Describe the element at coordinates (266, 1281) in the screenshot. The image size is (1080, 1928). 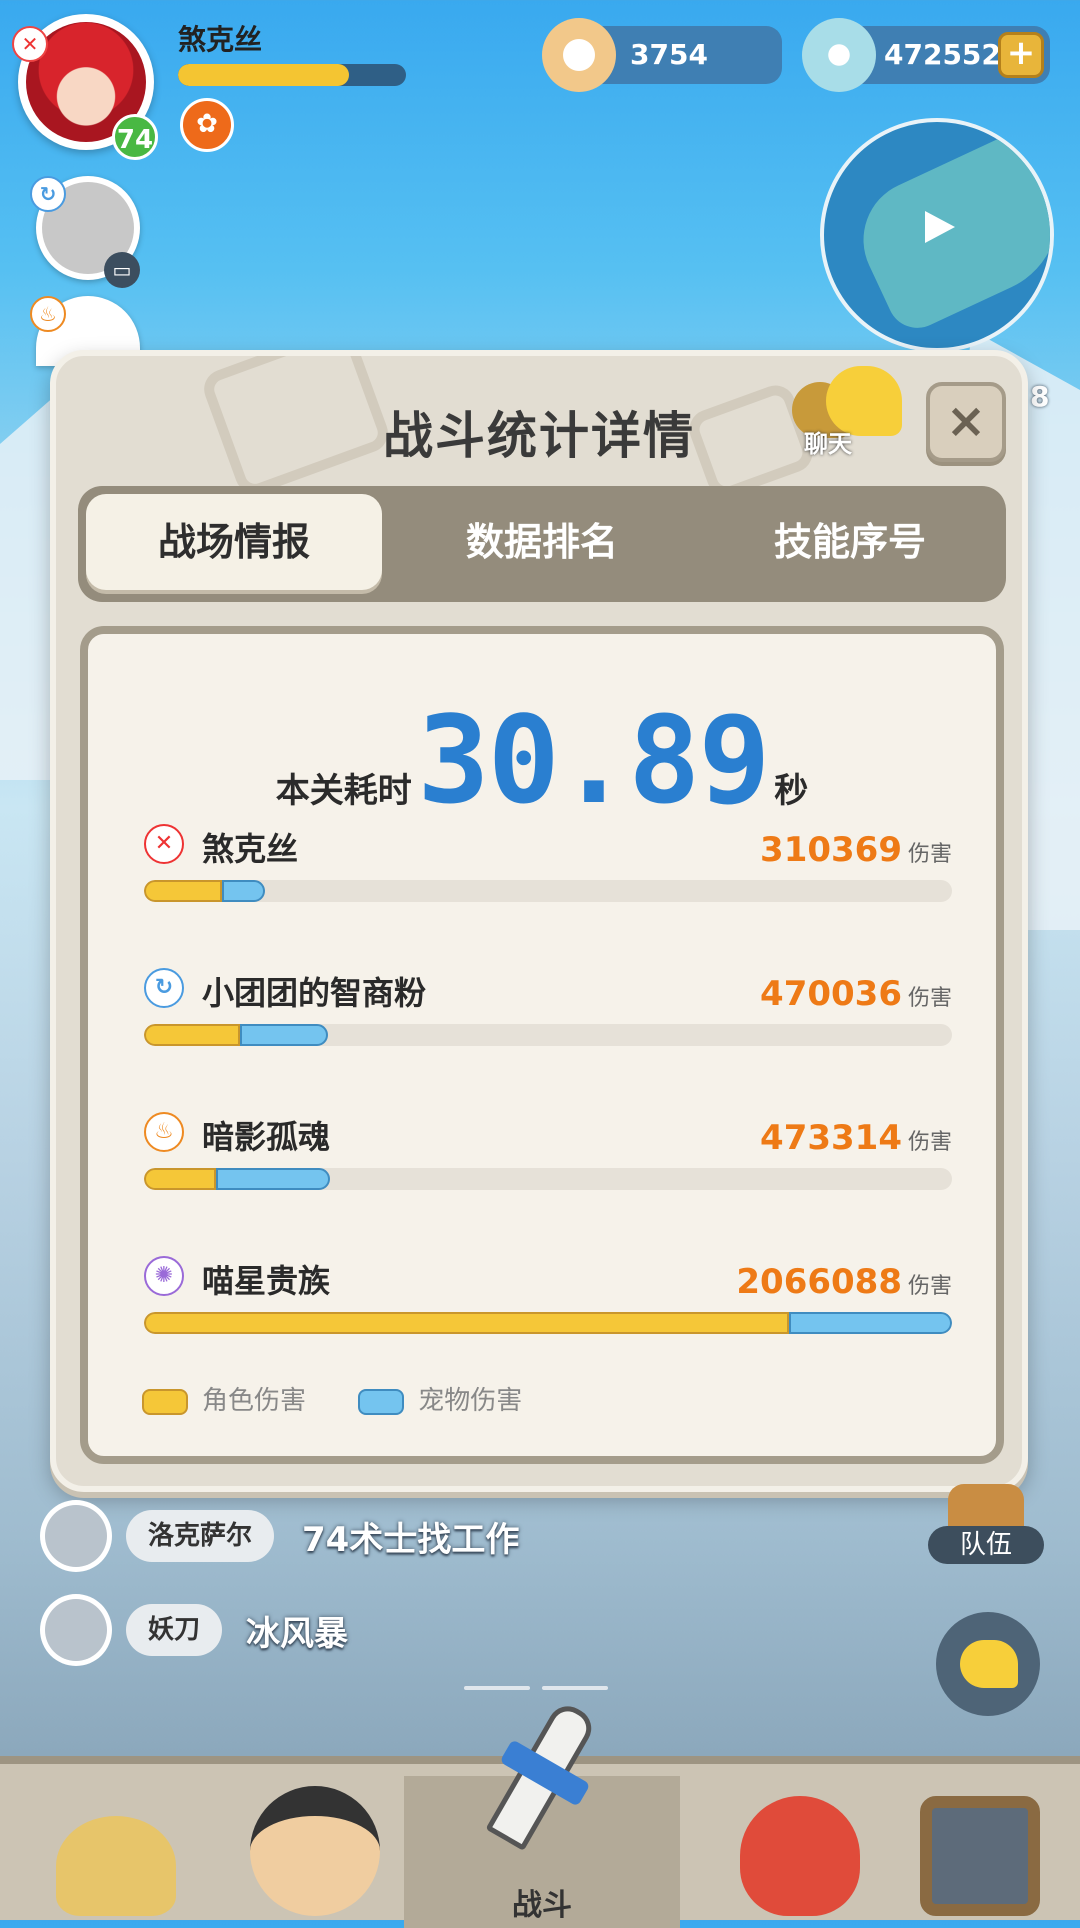
I see `player-name-label: 喵星贵族` at that location.